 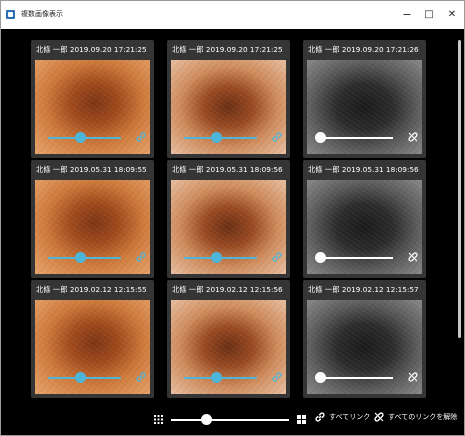 I want to click on zoom-slider-track, so click(x=230, y=420).